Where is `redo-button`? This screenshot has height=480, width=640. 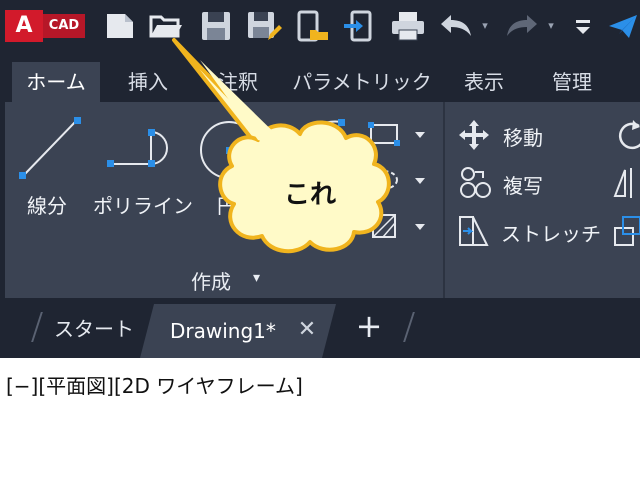
redo-button is located at coordinates (522, 26).